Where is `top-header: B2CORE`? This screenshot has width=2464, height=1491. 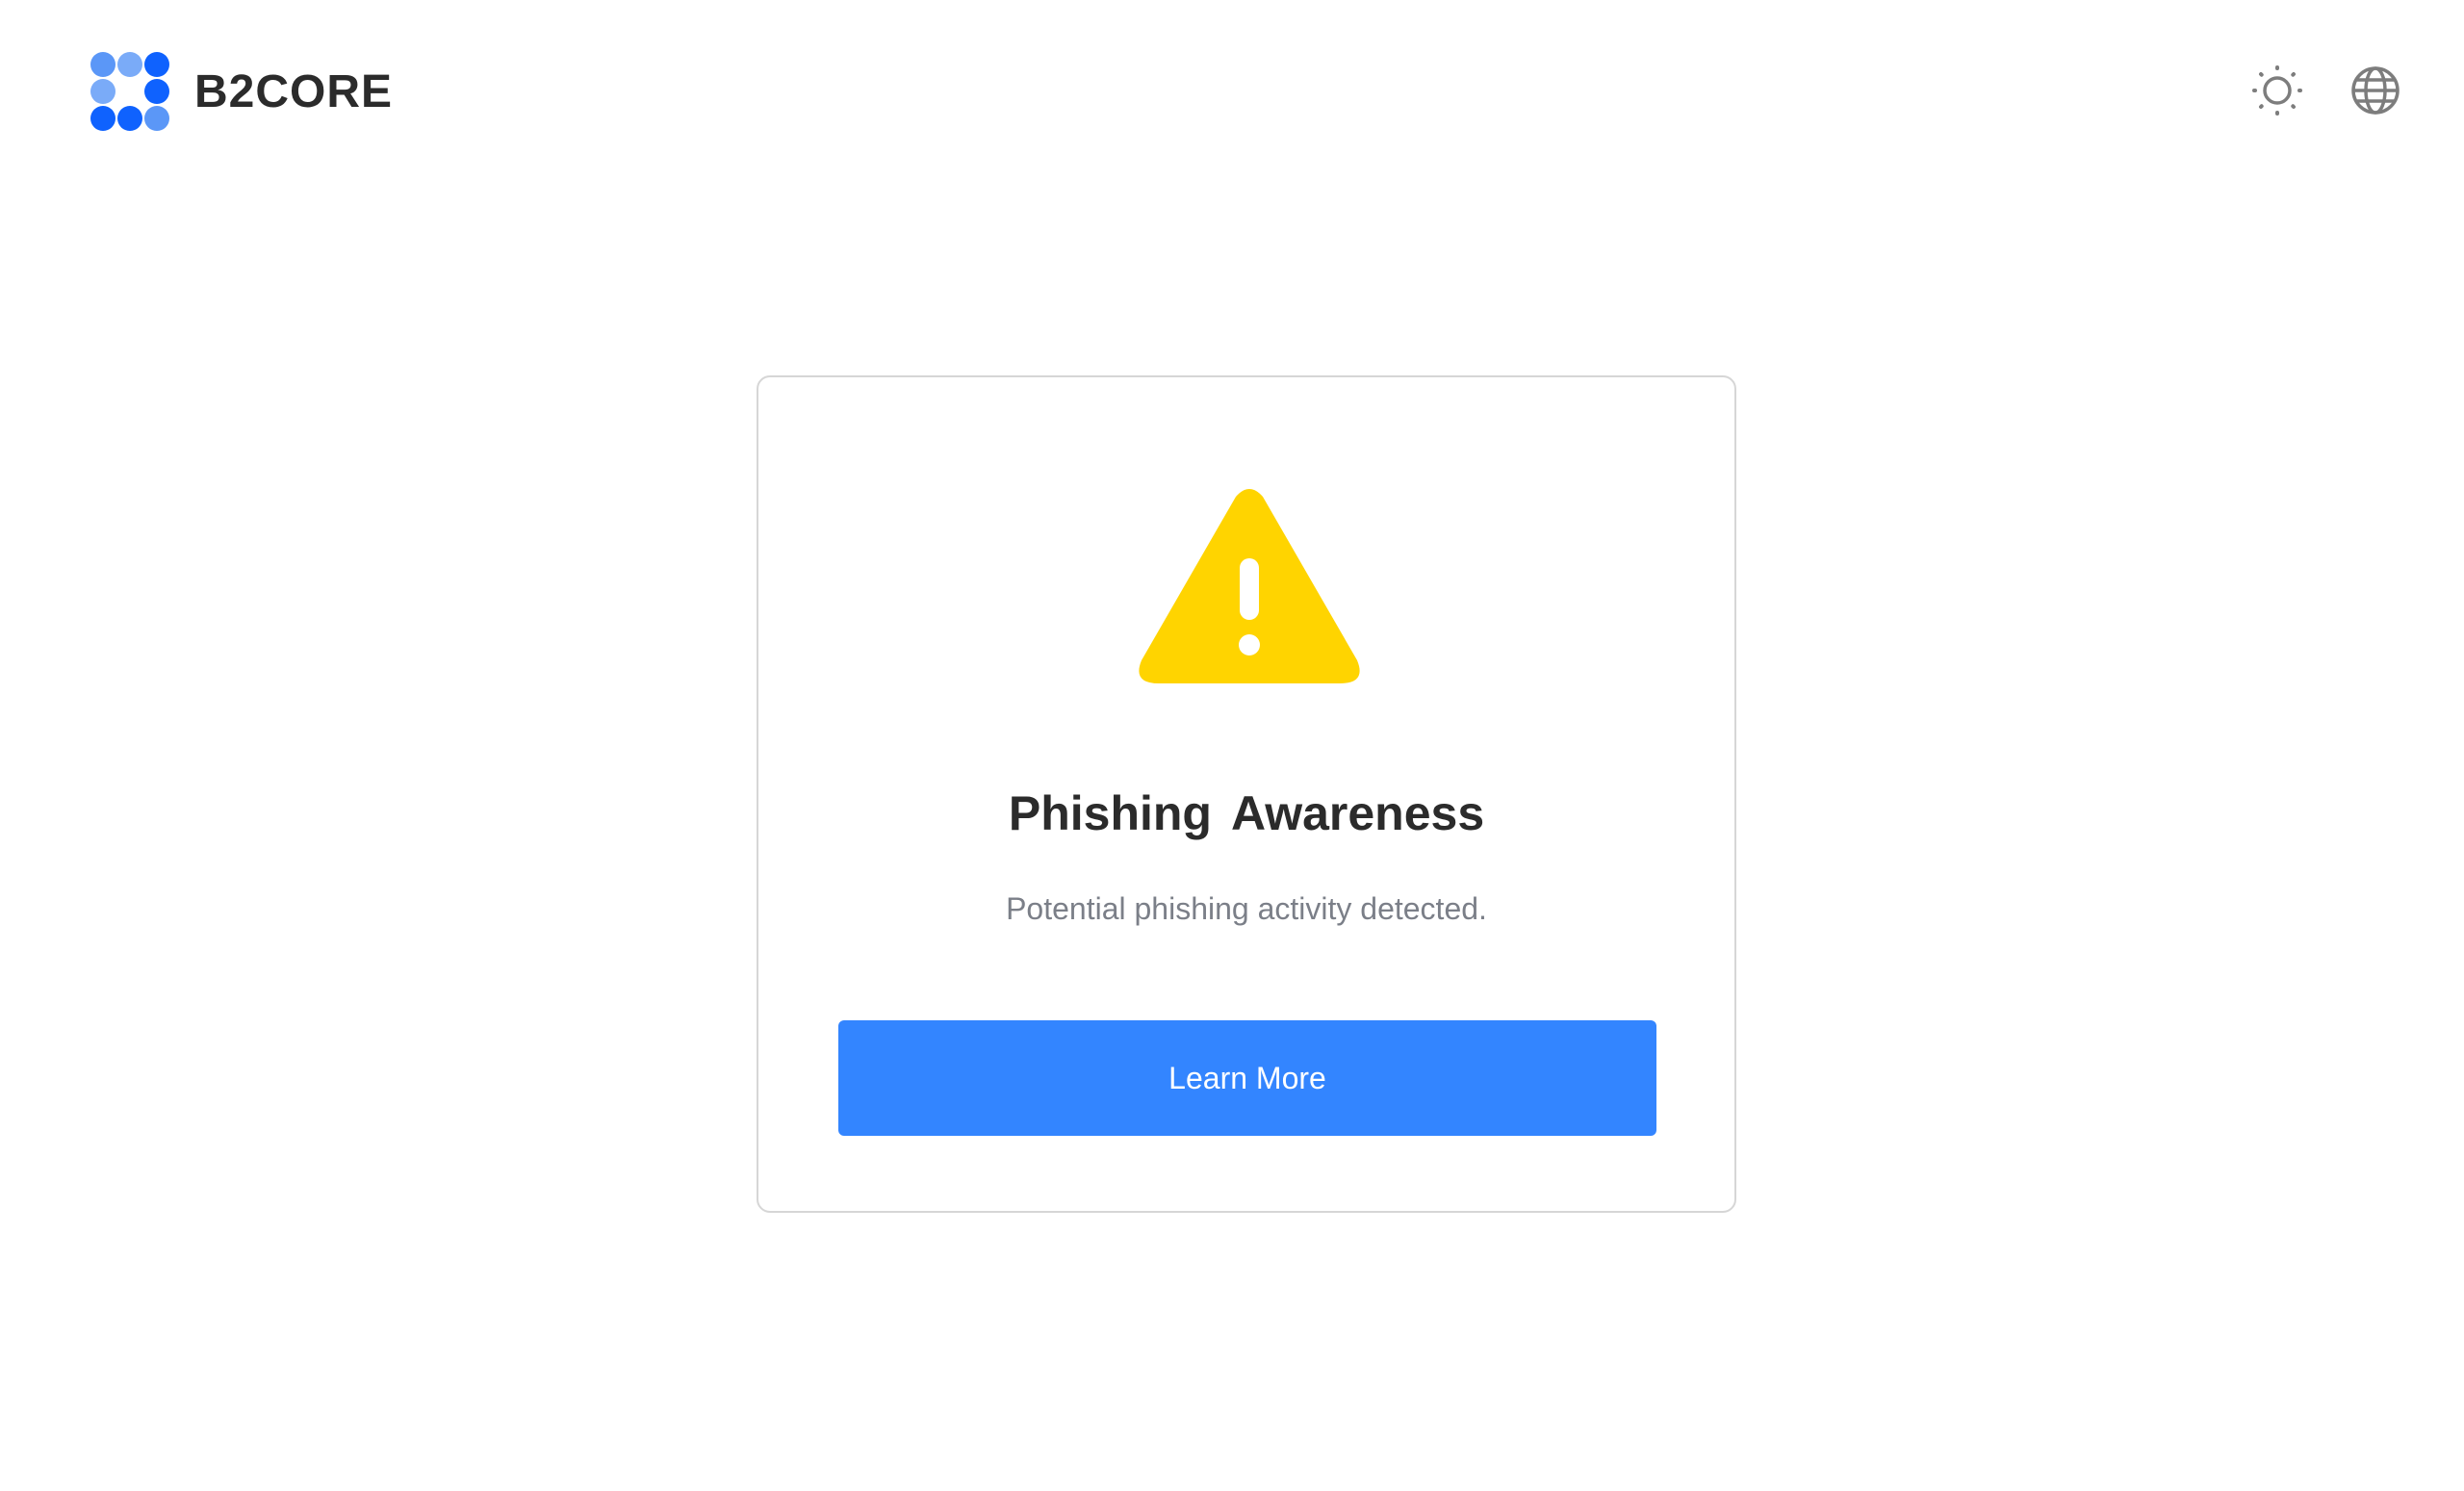 top-header: B2CORE is located at coordinates (1232, 91).